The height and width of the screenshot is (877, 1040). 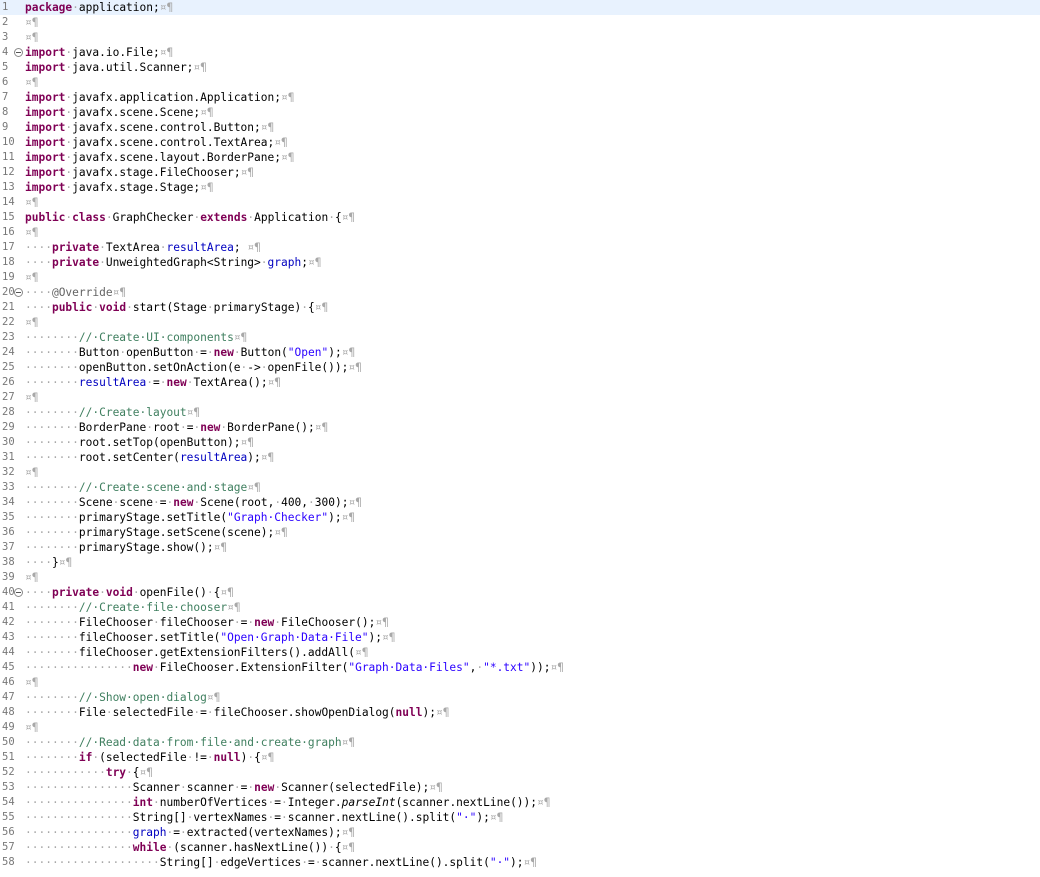 What do you see at coordinates (520, 127) in the screenshot?
I see `code-line: 9 import·javafx.scene.control.Button;¤¶` at bounding box center [520, 127].